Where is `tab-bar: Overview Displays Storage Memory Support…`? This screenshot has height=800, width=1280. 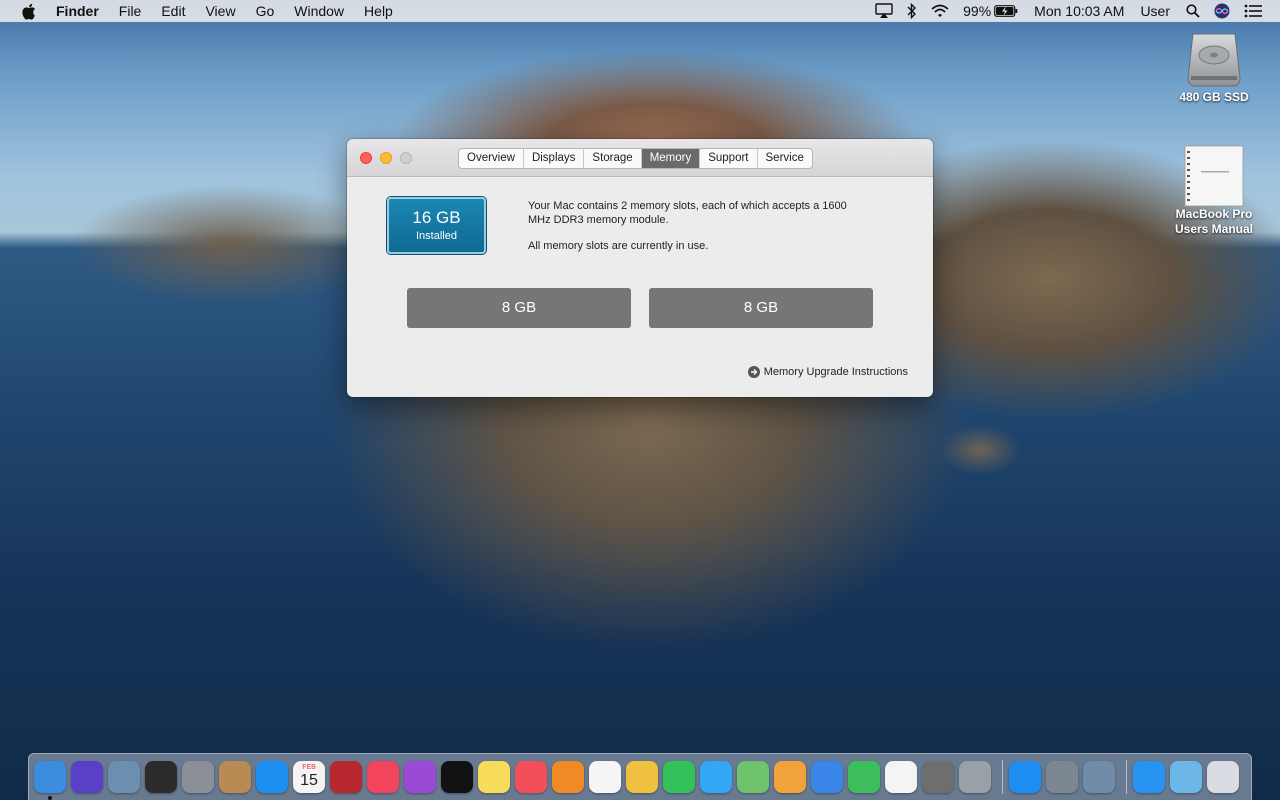 tab-bar: Overview Displays Storage Memory Support… is located at coordinates (635, 158).